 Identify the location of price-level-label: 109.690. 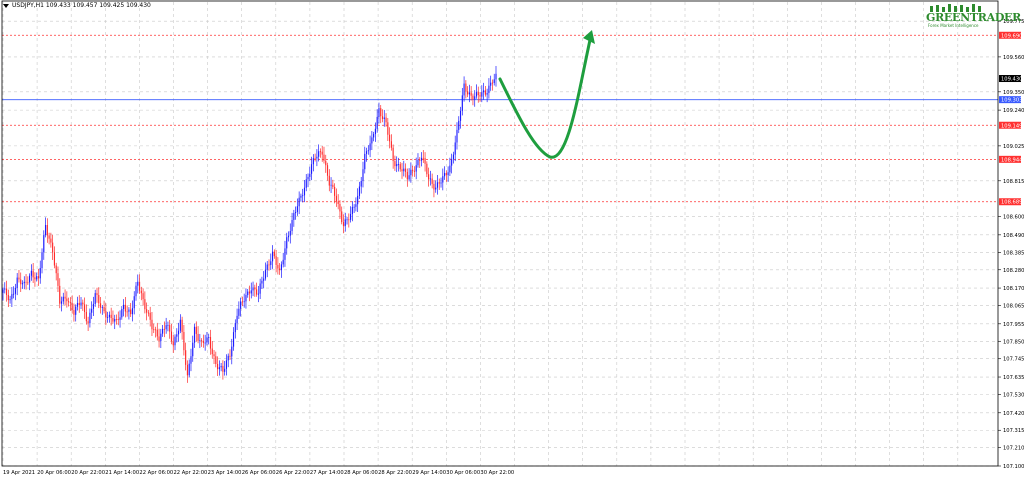
(1011, 36).